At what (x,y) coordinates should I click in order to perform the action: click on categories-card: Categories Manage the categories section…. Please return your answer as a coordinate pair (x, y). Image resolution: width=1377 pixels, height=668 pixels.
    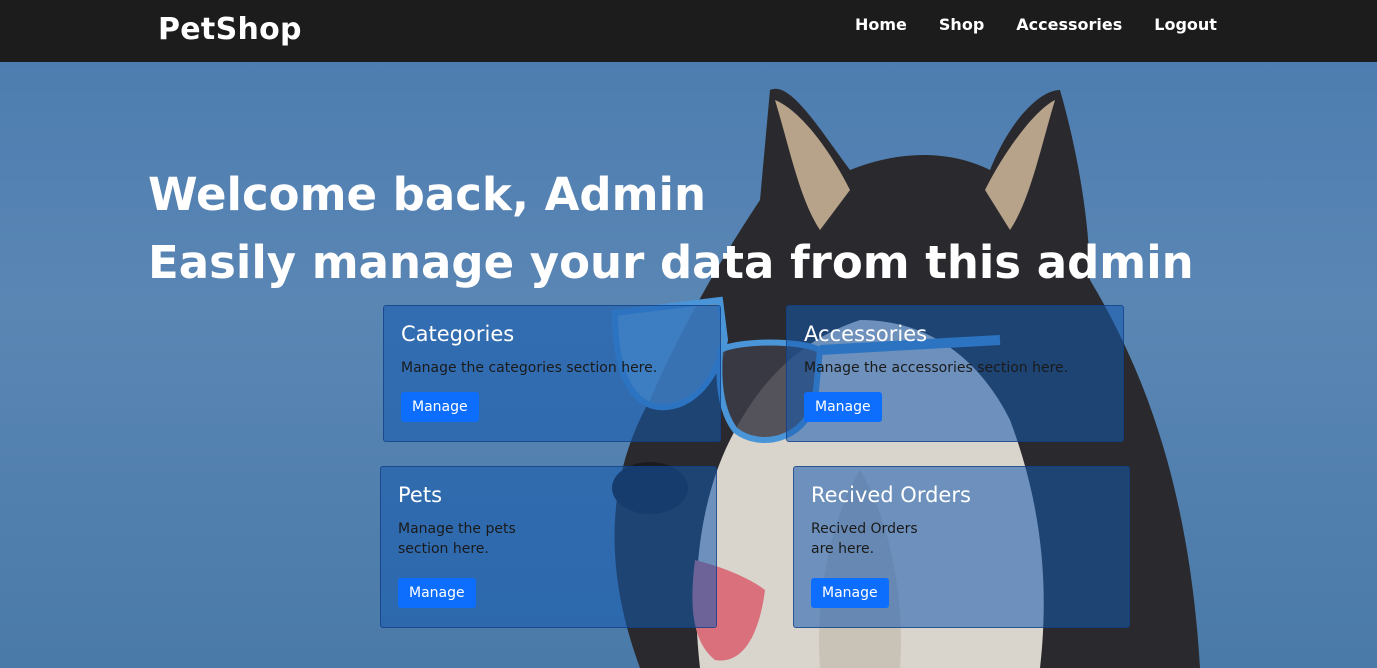
    Looking at the image, I should click on (552, 373).